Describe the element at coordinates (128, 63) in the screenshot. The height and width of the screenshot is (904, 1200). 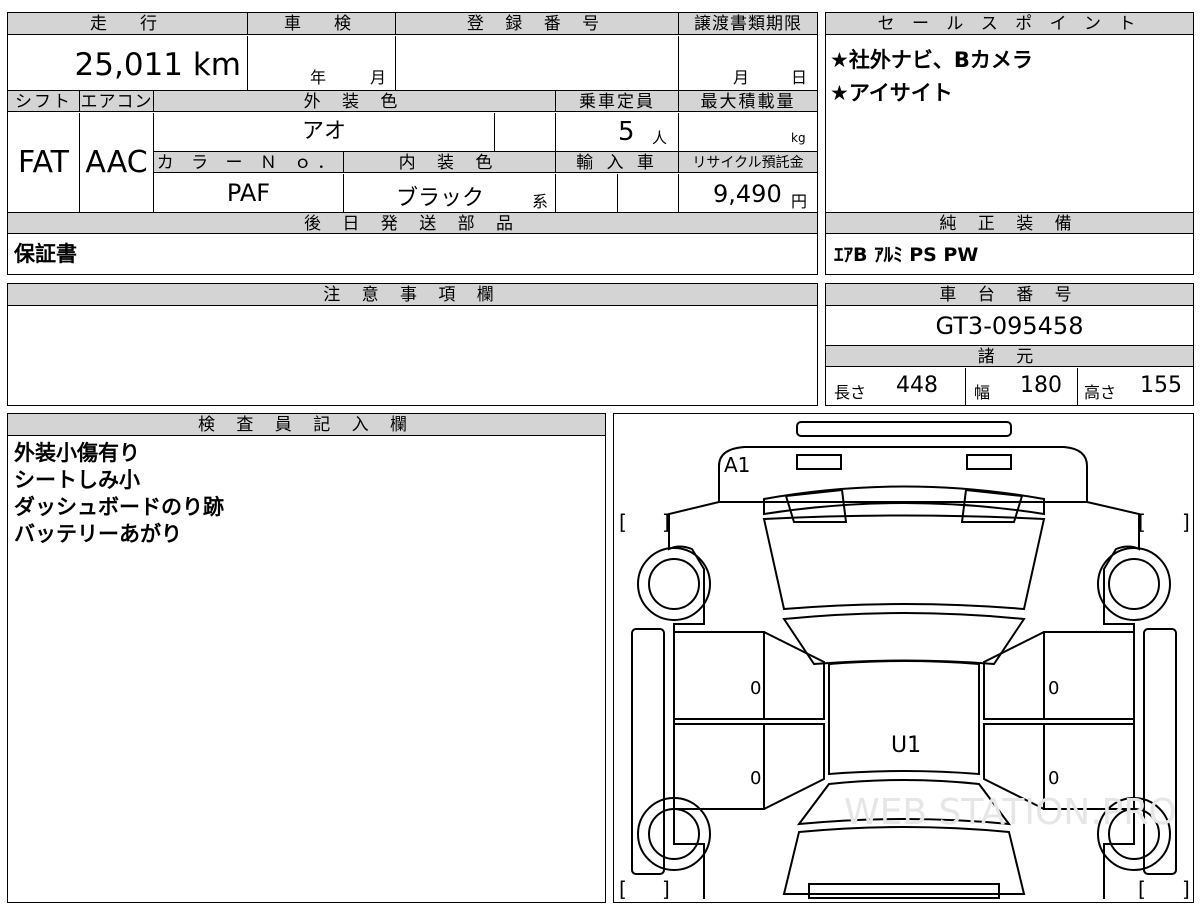
I see `mileage-value: 25,011 km` at that location.